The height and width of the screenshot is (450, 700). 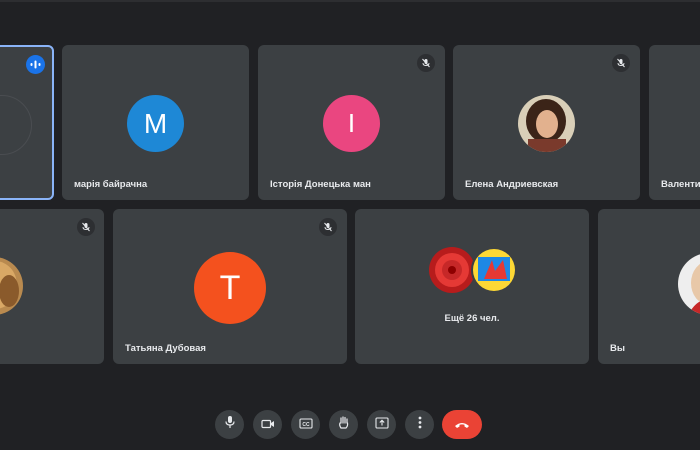 I want to click on participant-name: Валентина, so click(x=680, y=184).